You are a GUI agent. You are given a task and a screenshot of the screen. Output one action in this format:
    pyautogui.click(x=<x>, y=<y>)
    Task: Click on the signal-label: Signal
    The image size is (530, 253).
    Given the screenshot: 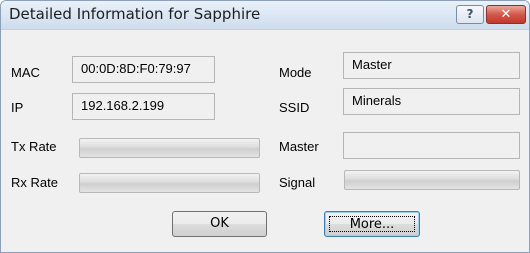 What is the action you would take?
    pyautogui.click(x=297, y=182)
    